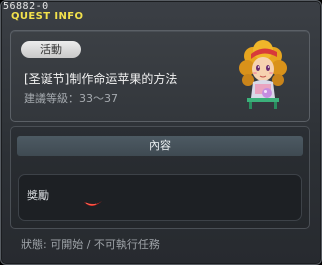  What do you see at coordinates (160, 146) in the screenshot?
I see `content-header: 內容` at bounding box center [160, 146].